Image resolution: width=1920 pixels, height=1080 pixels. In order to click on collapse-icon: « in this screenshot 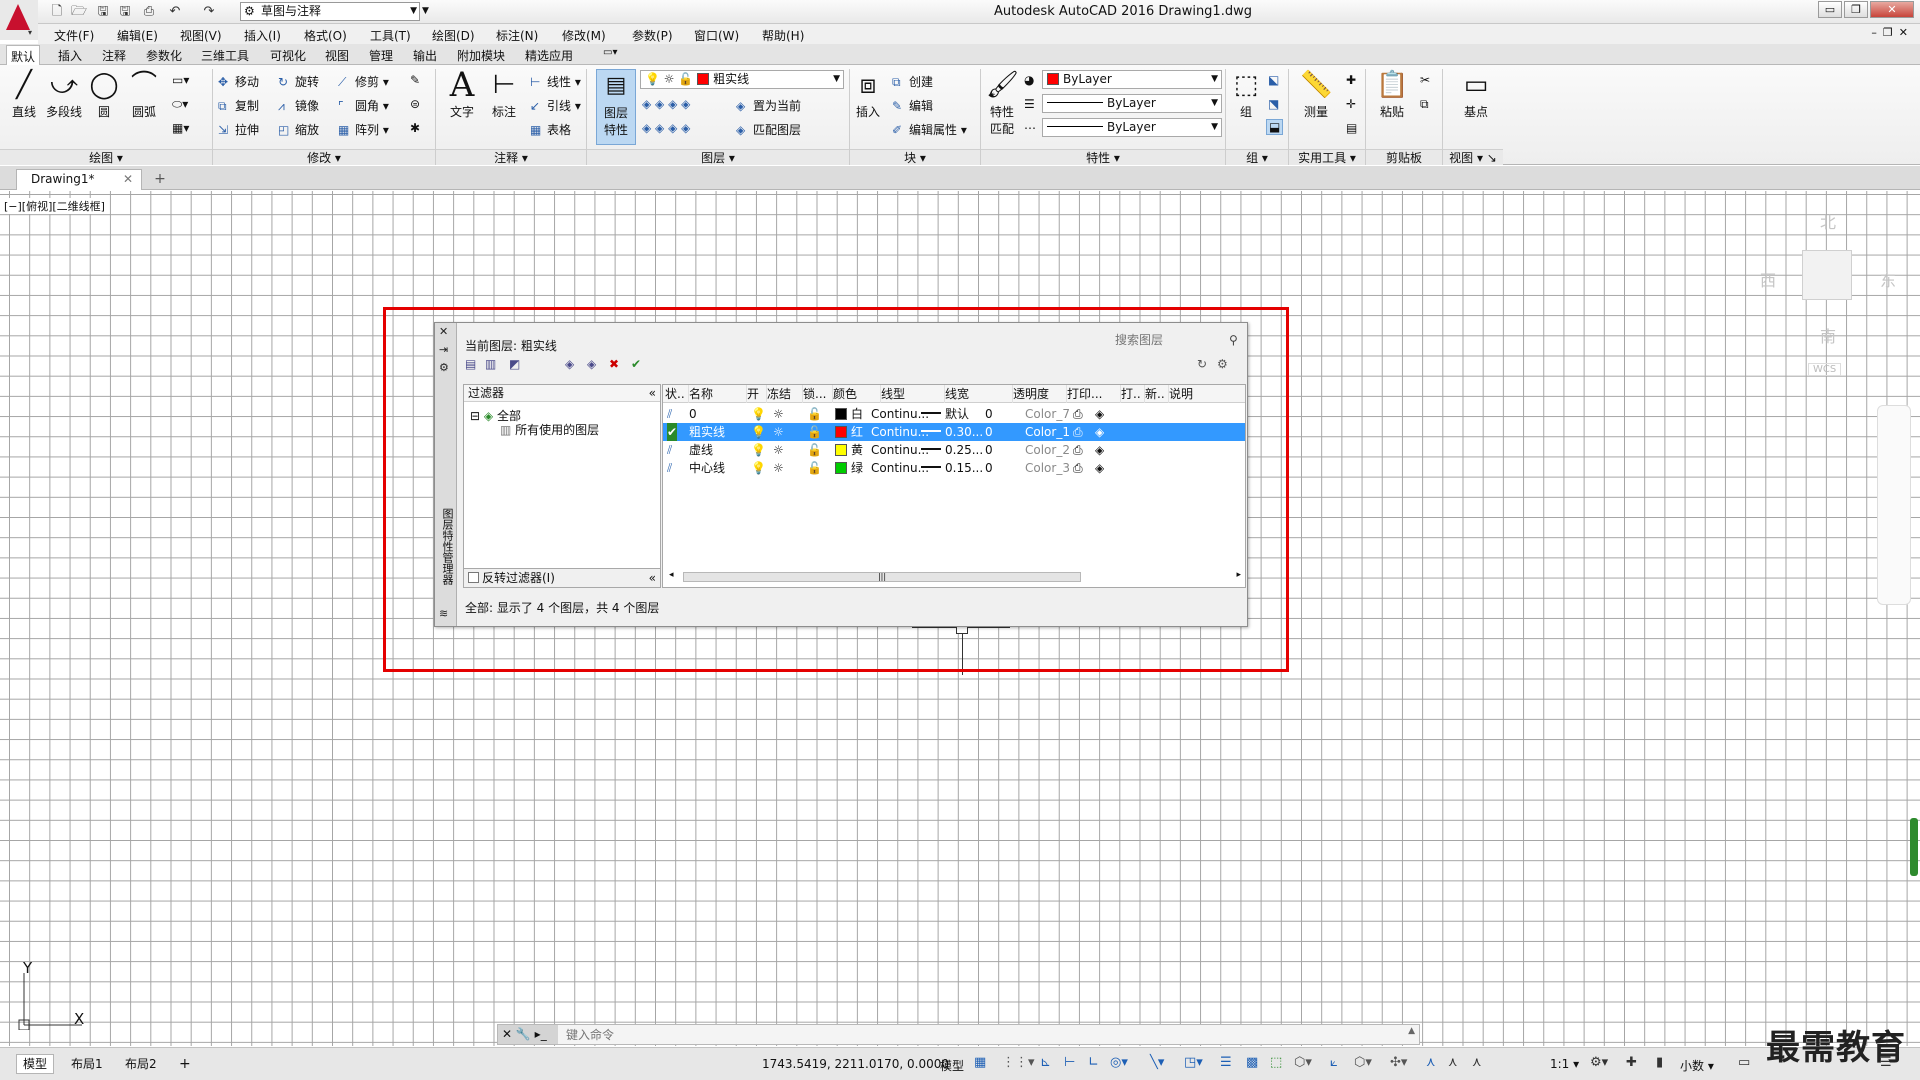, I will do `click(652, 393)`.